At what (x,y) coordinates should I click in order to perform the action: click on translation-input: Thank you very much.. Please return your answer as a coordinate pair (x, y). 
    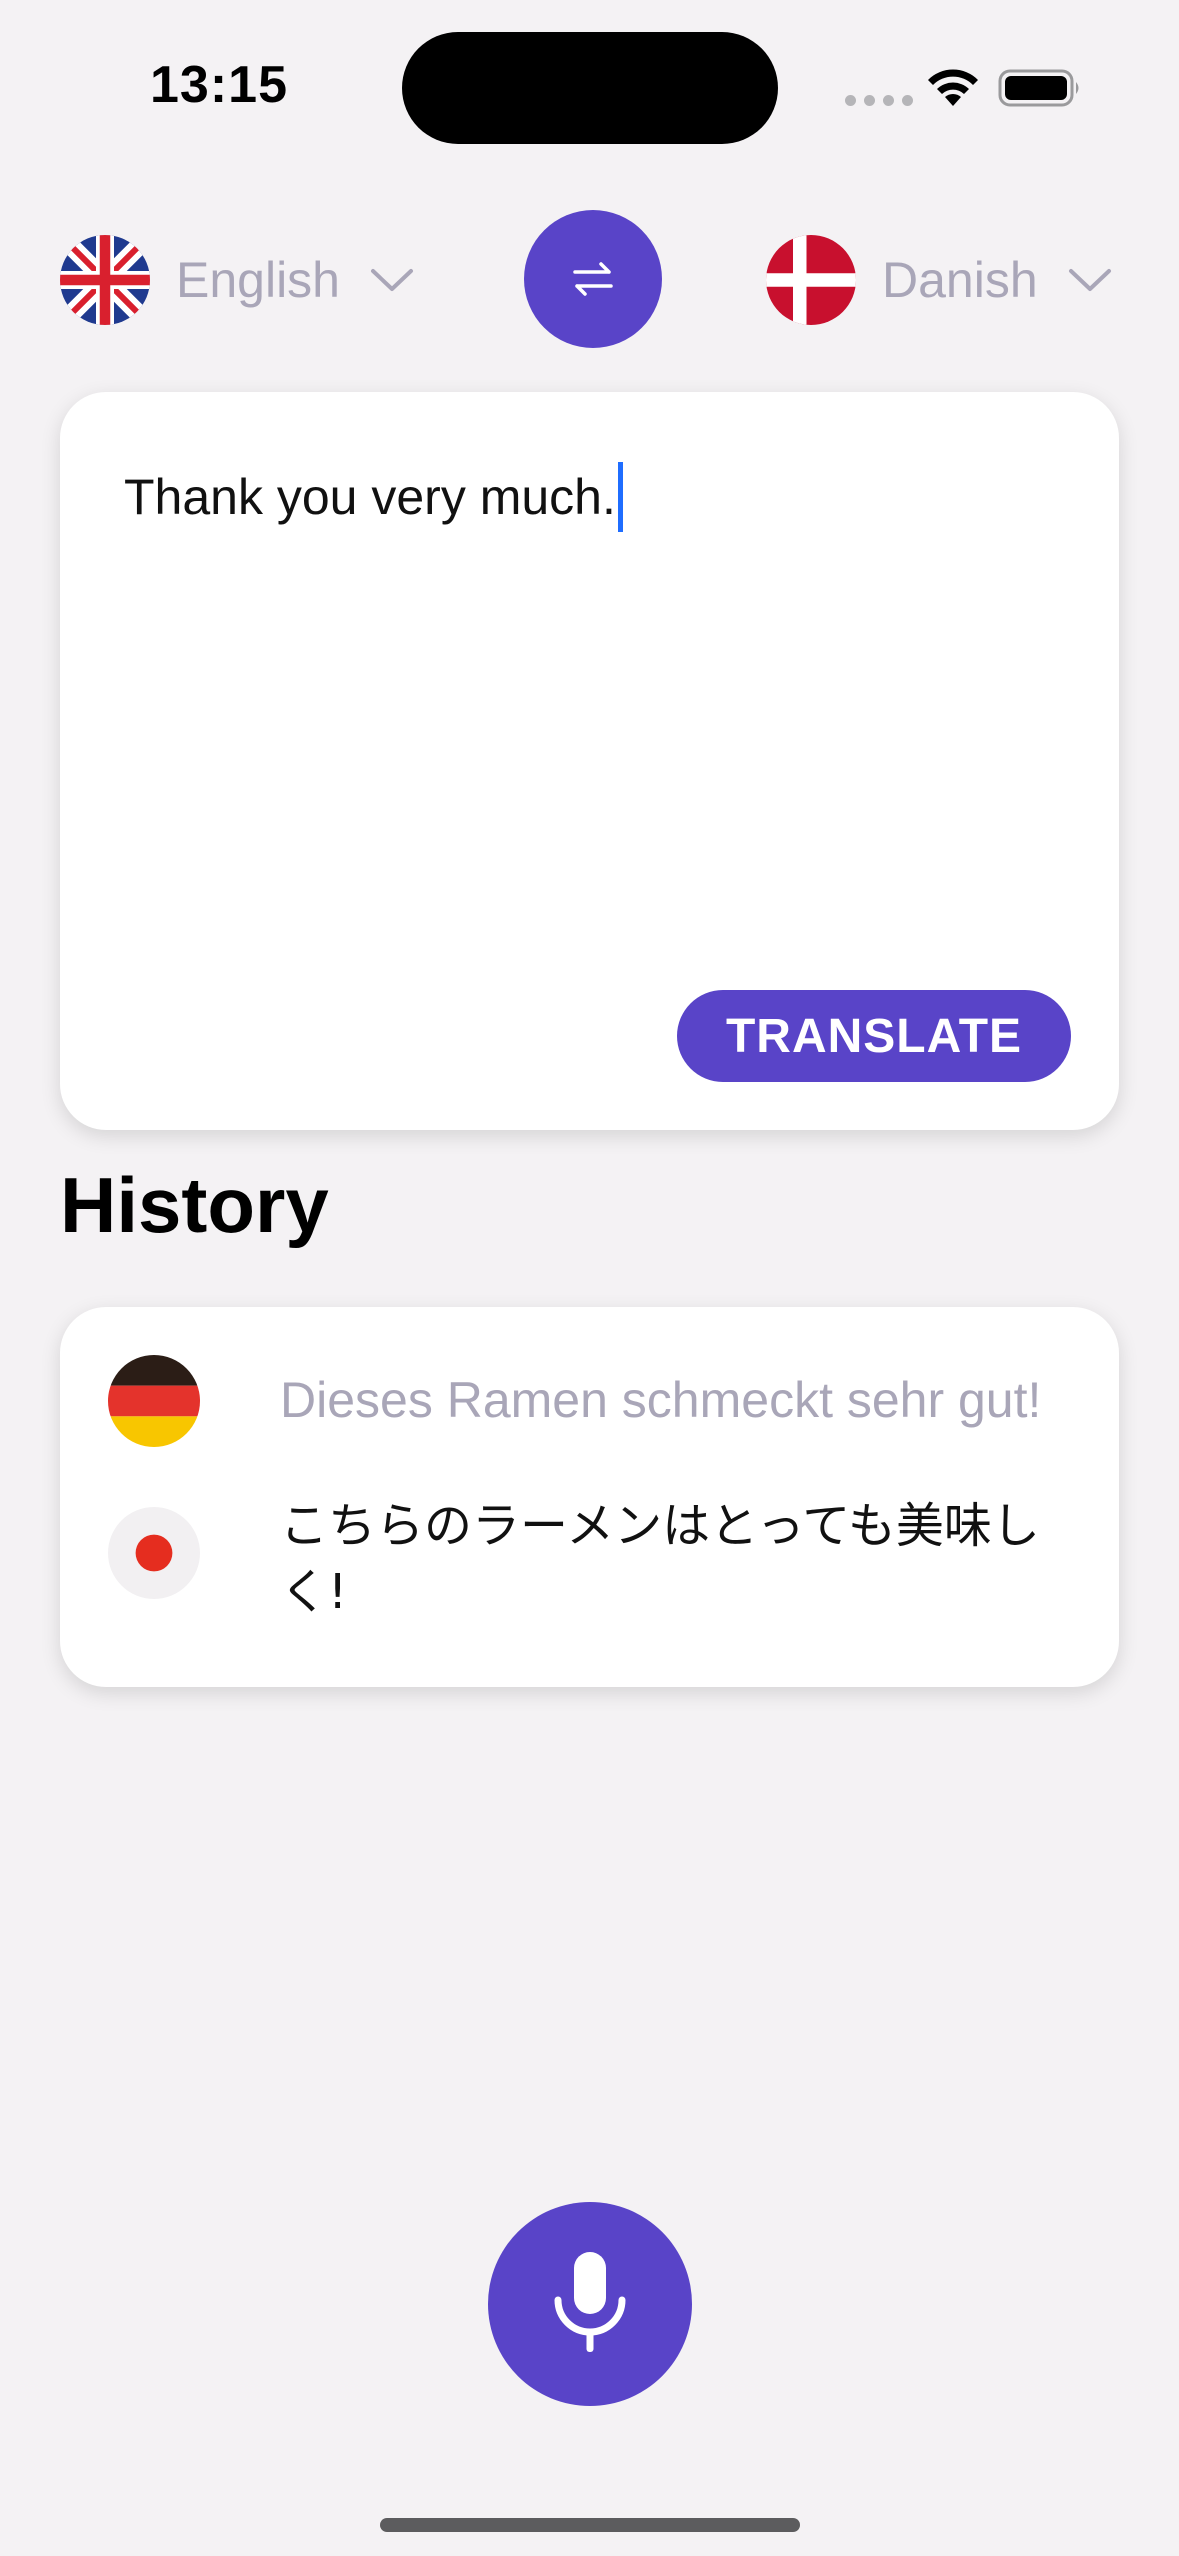
    Looking at the image, I should click on (373, 497).